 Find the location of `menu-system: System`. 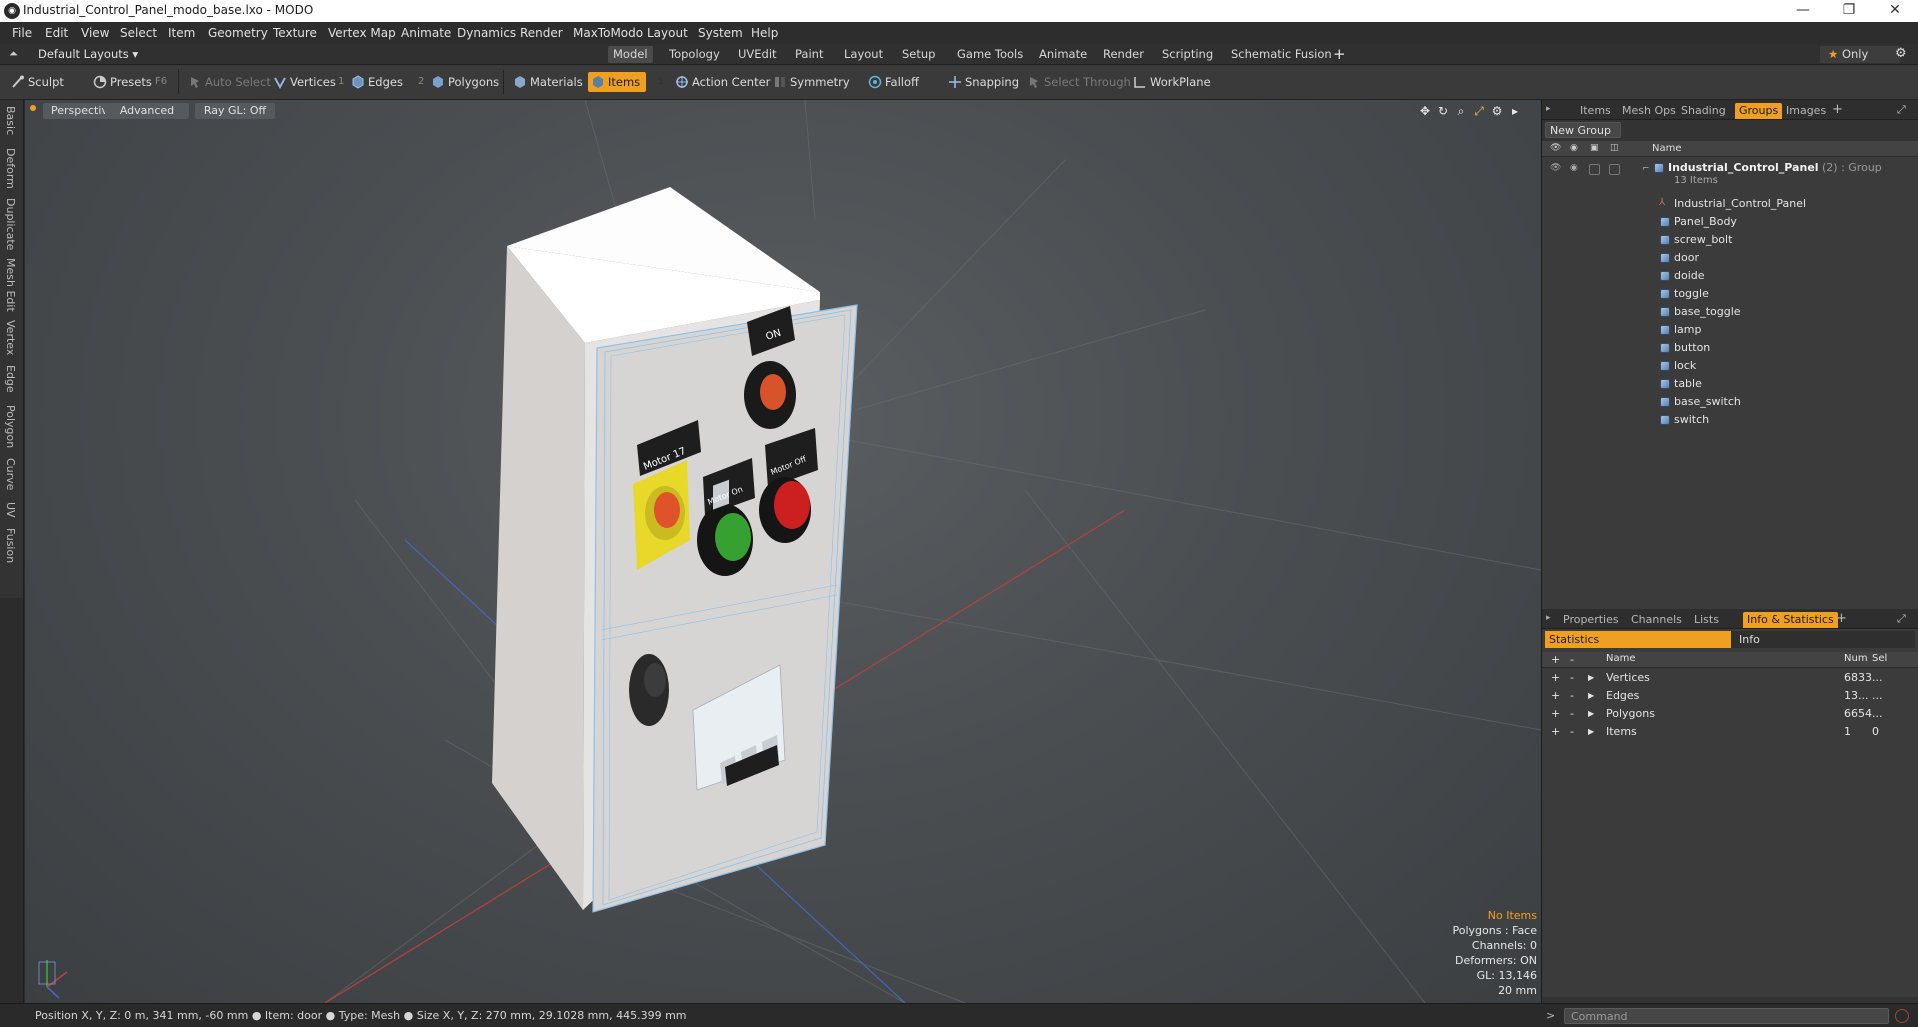

menu-system: System is located at coordinates (720, 33).